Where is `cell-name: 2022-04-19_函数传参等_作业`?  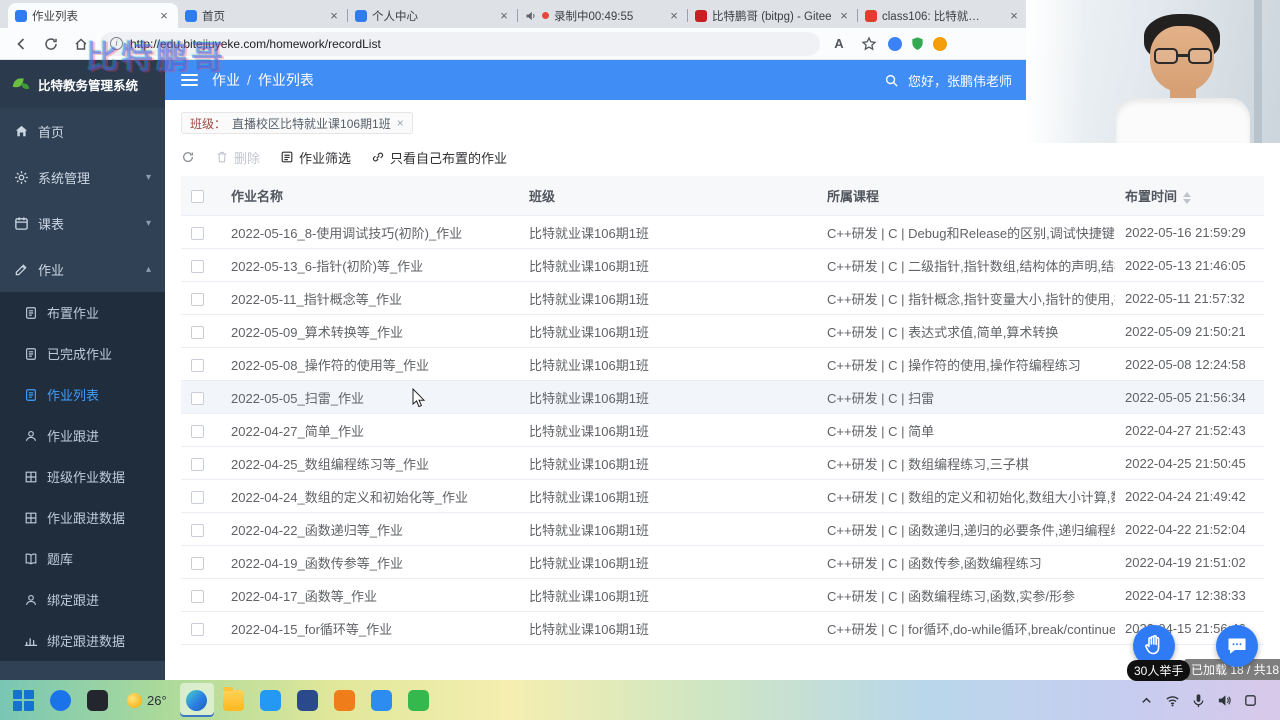
cell-name: 2022-04-19_函数传参等_作业 is located at coordinates (370, 562).